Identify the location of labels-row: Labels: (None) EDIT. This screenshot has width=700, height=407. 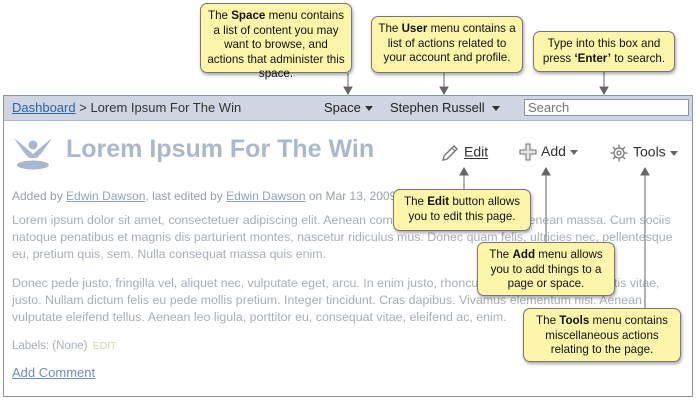
(64, 346).